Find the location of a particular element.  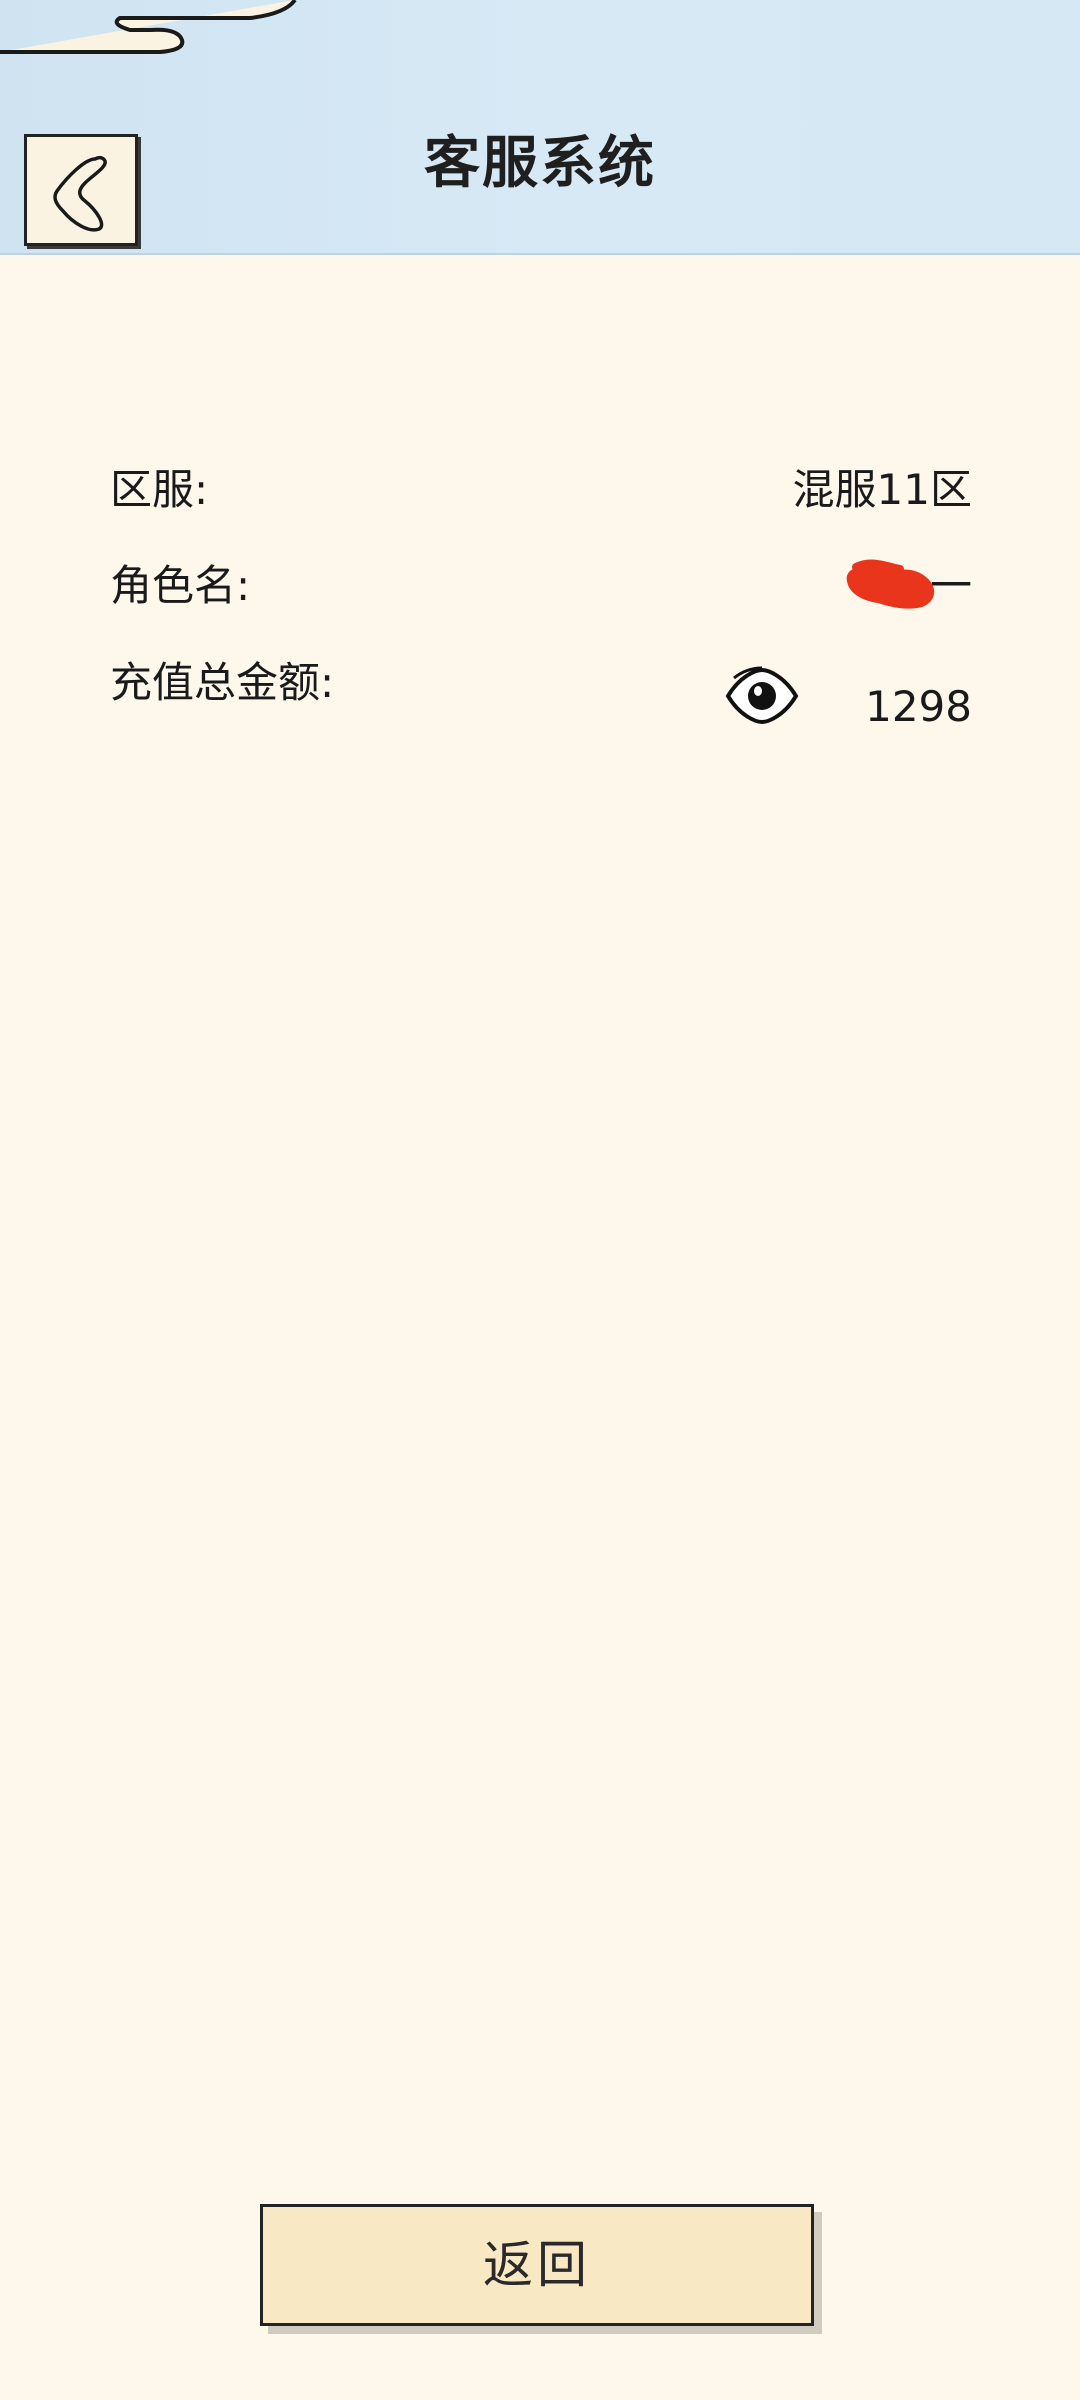

recharge-row: 充值总金额: 1298 is located at coordinates (541, 689).